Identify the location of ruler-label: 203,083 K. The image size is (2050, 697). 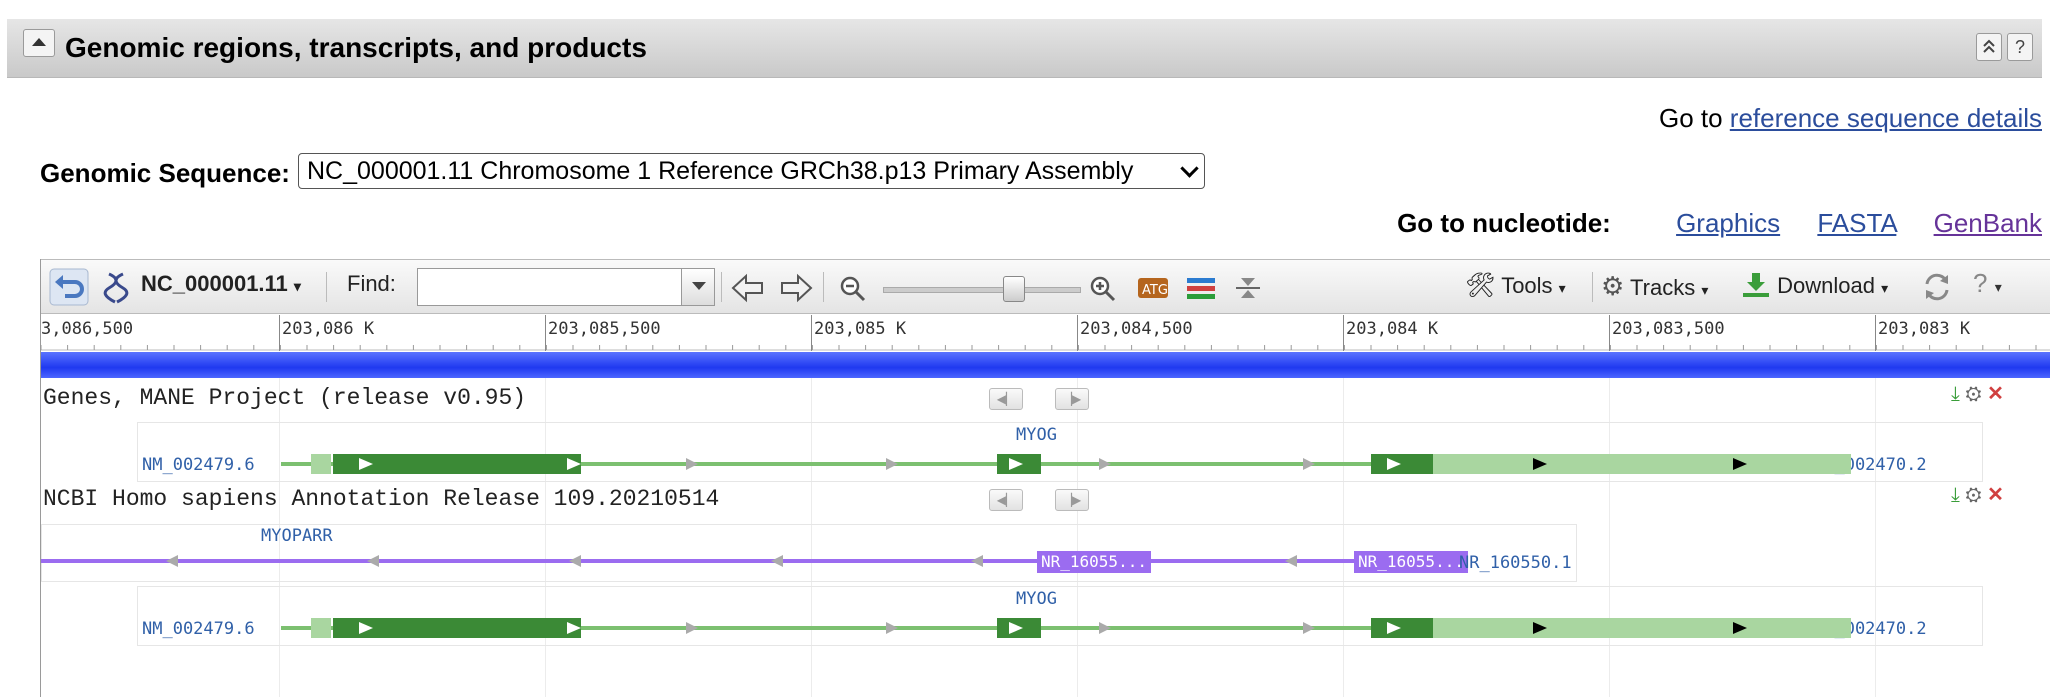
(1924, 329).